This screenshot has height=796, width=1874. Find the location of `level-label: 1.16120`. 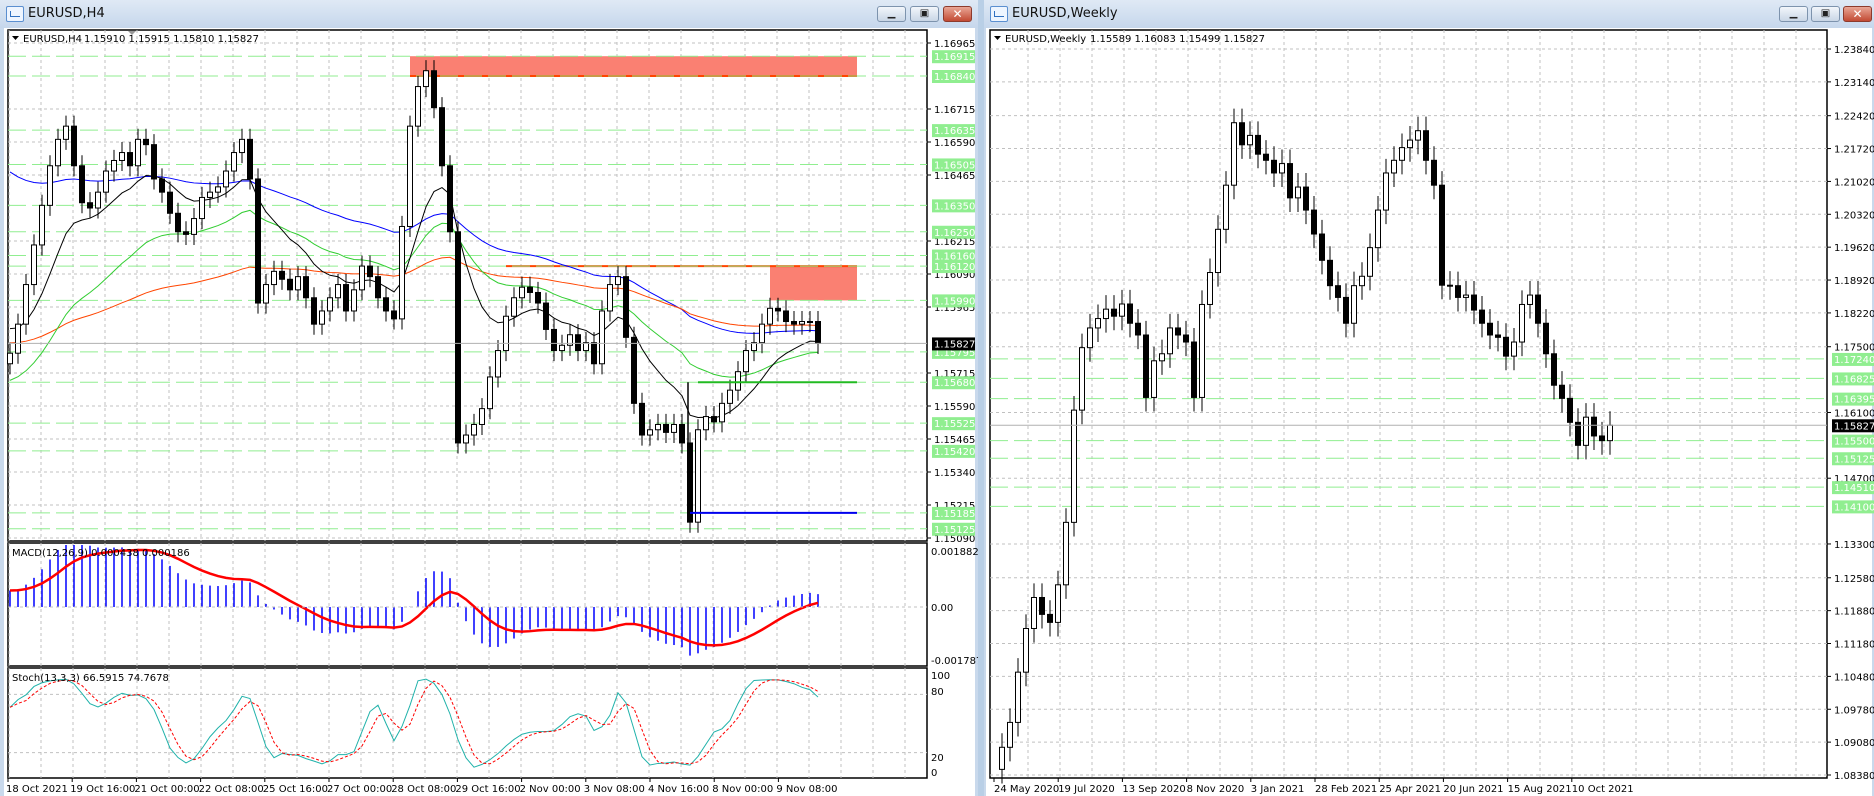

level-label: 1.16120 is located at coordinates (954, 267).